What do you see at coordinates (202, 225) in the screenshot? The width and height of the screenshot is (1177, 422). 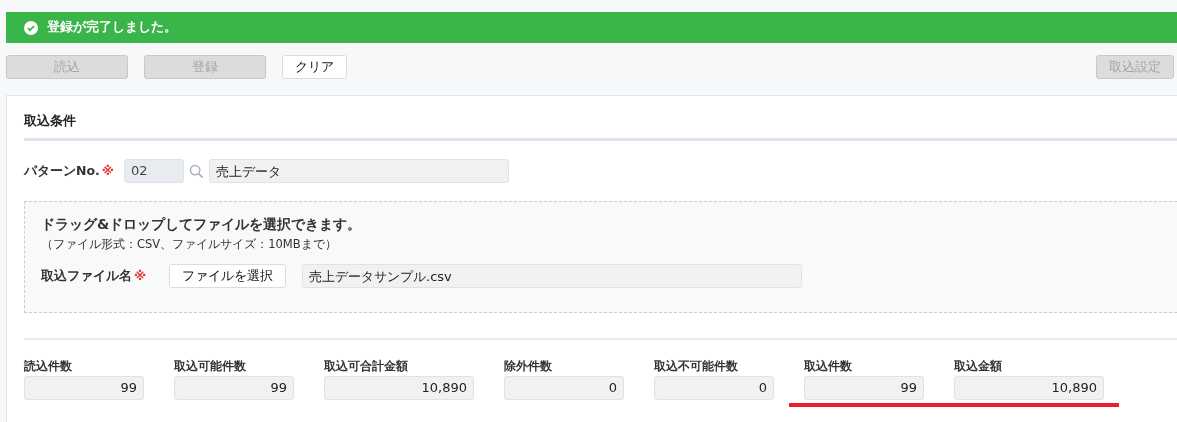 I see `drop-heading: ドラッグ&ドロップしてファイルを選択できます。` at bounding box center [202, 225].